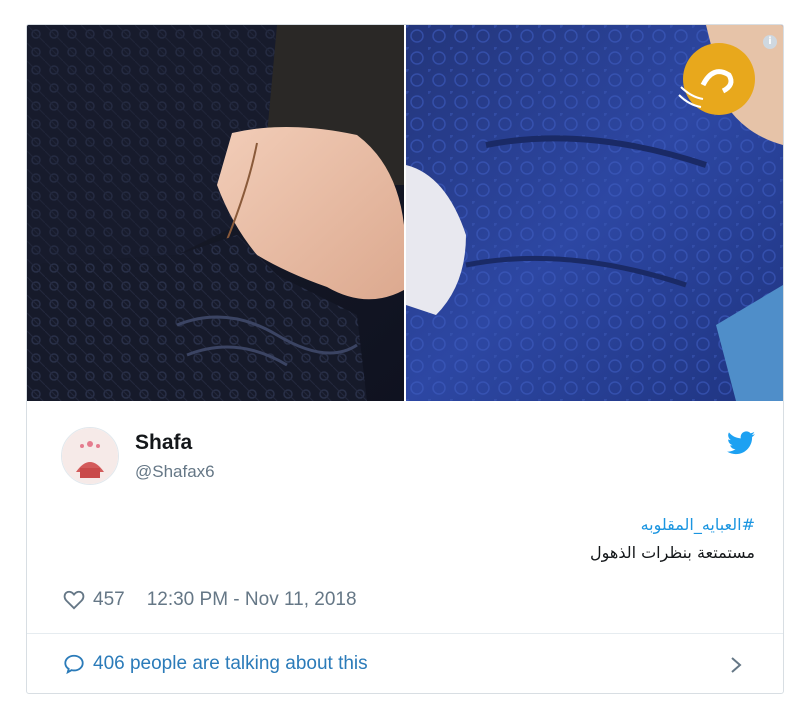 The width and height of the screenshot is (800, 707). Describe the element at coordinates (672, 552) in the screenshot. I see `tweet-text-line: مستمتعة بنظرات الذهول` at that location.